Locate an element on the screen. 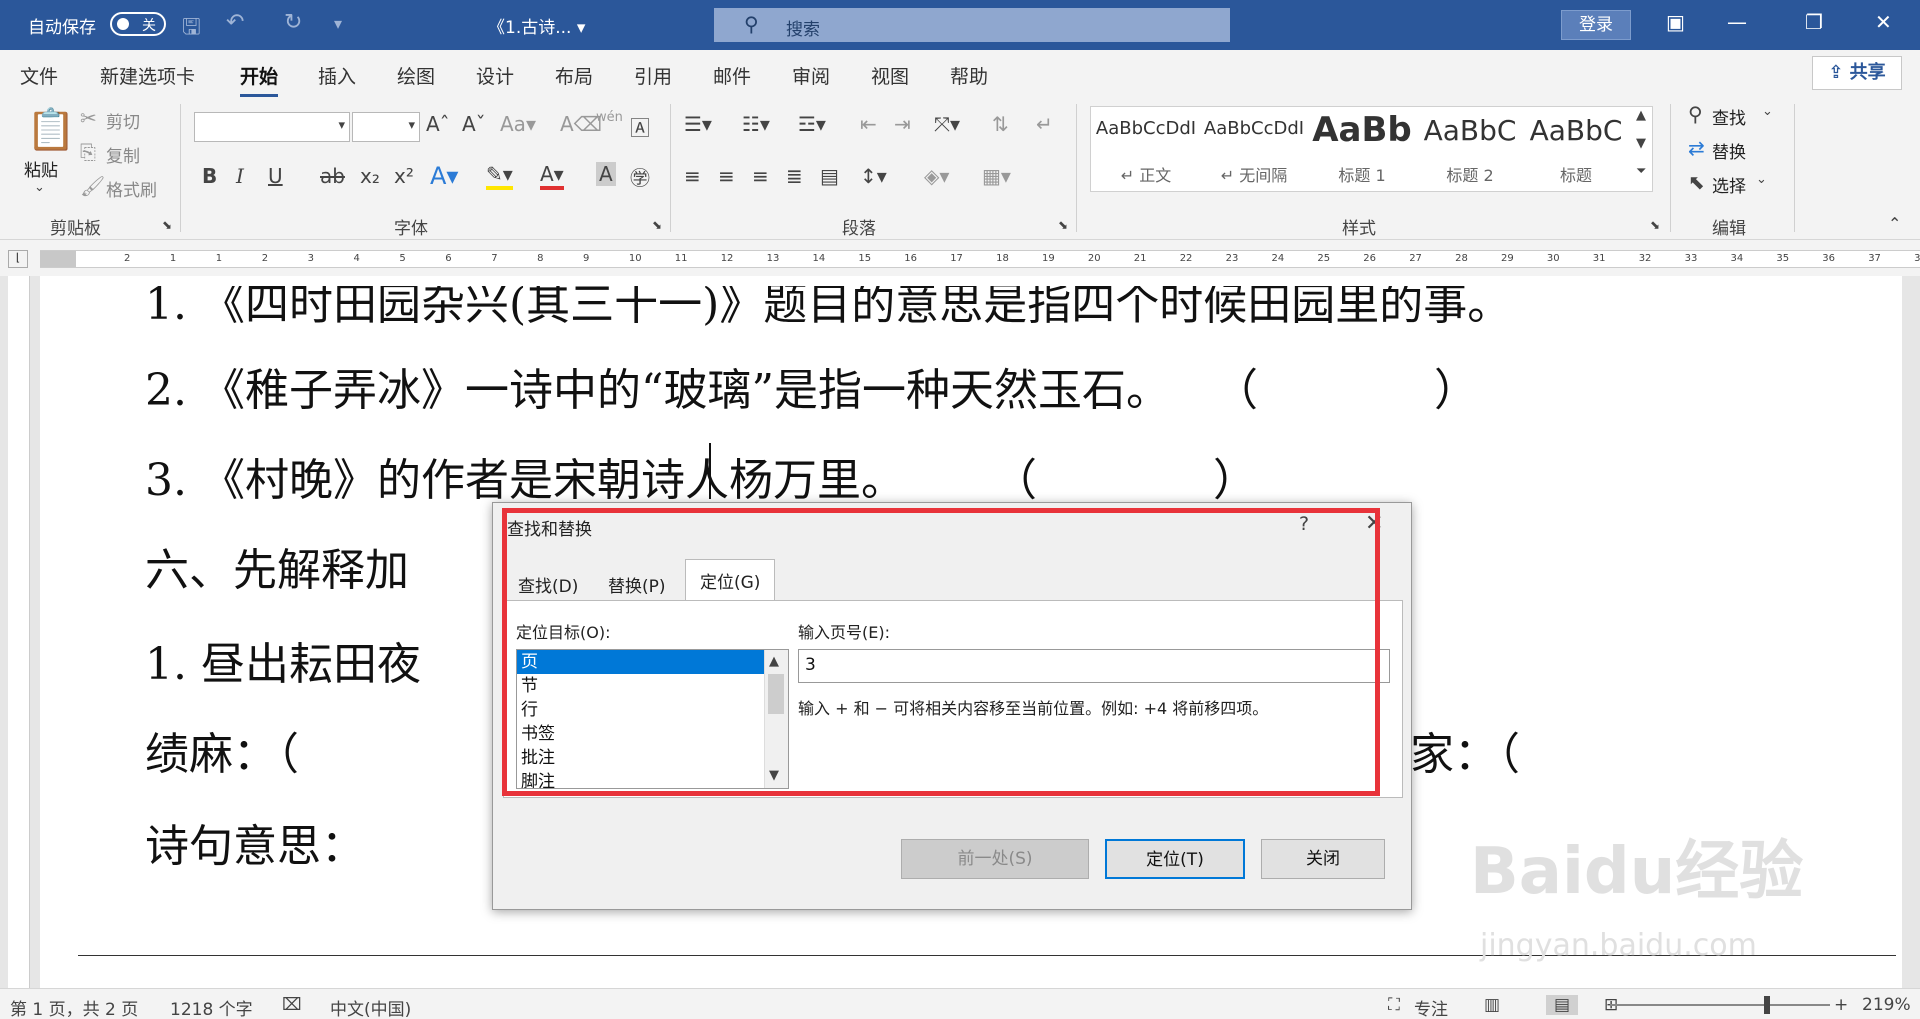 The height and width of the screenshot is (1019, 1920). autosave-toggle: 关 is located at coordinates (138, 24).